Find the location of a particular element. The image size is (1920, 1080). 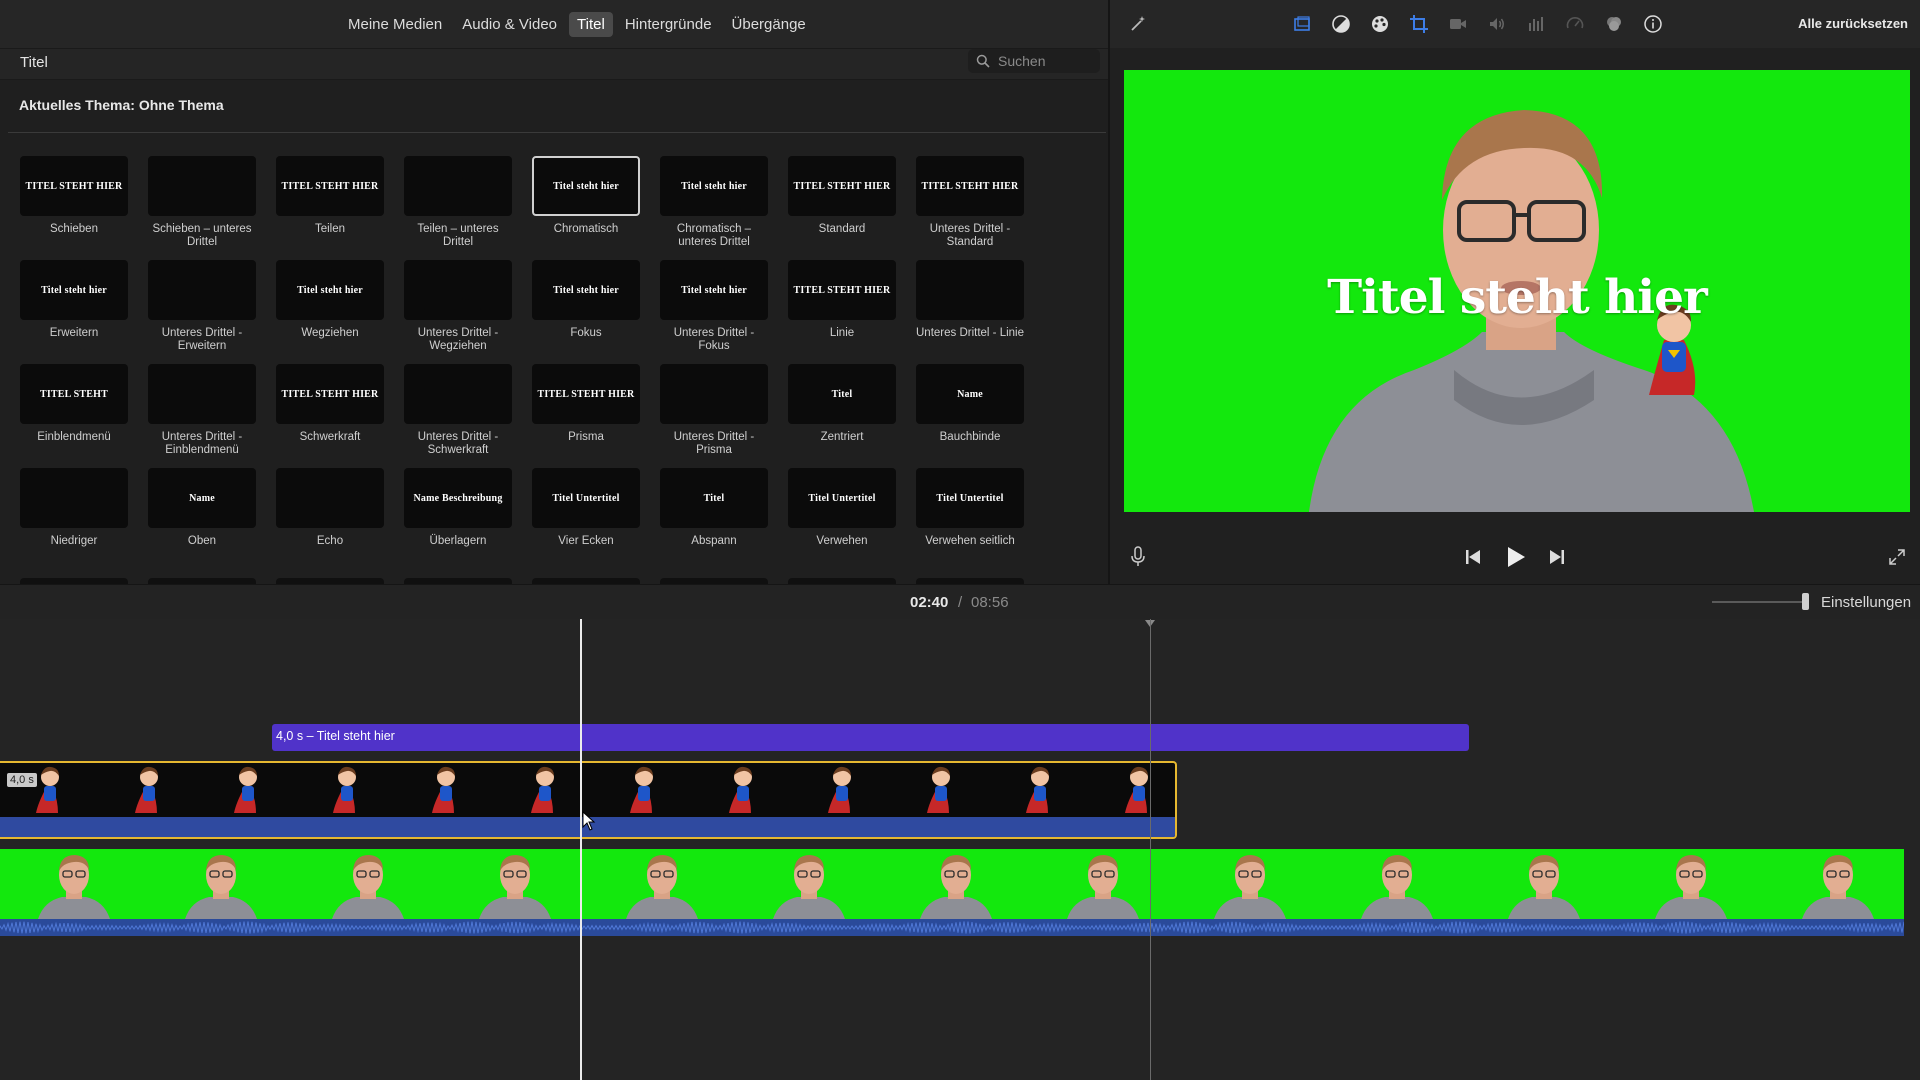

title-tile: Unteres Drittel - Einblendmenü is located at coordinates (202, 416).